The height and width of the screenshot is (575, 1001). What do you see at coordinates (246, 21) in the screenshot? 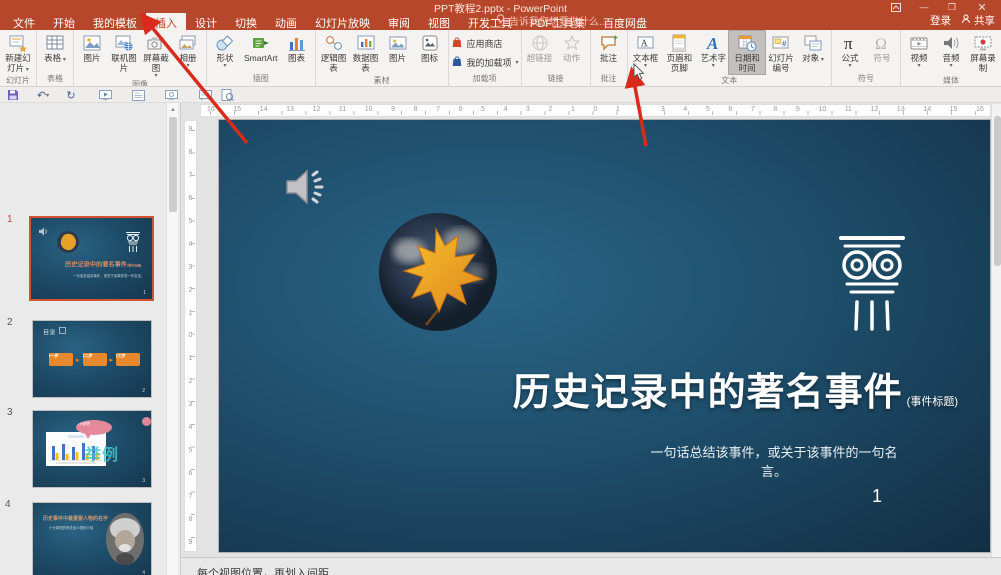
I see `tab-transitions: 切换` at bounding box center [246, 21].